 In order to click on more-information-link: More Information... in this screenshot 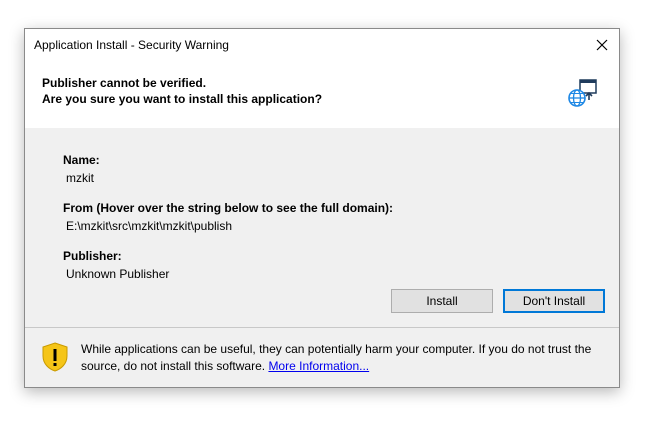, I will do `click(318, 366)`.